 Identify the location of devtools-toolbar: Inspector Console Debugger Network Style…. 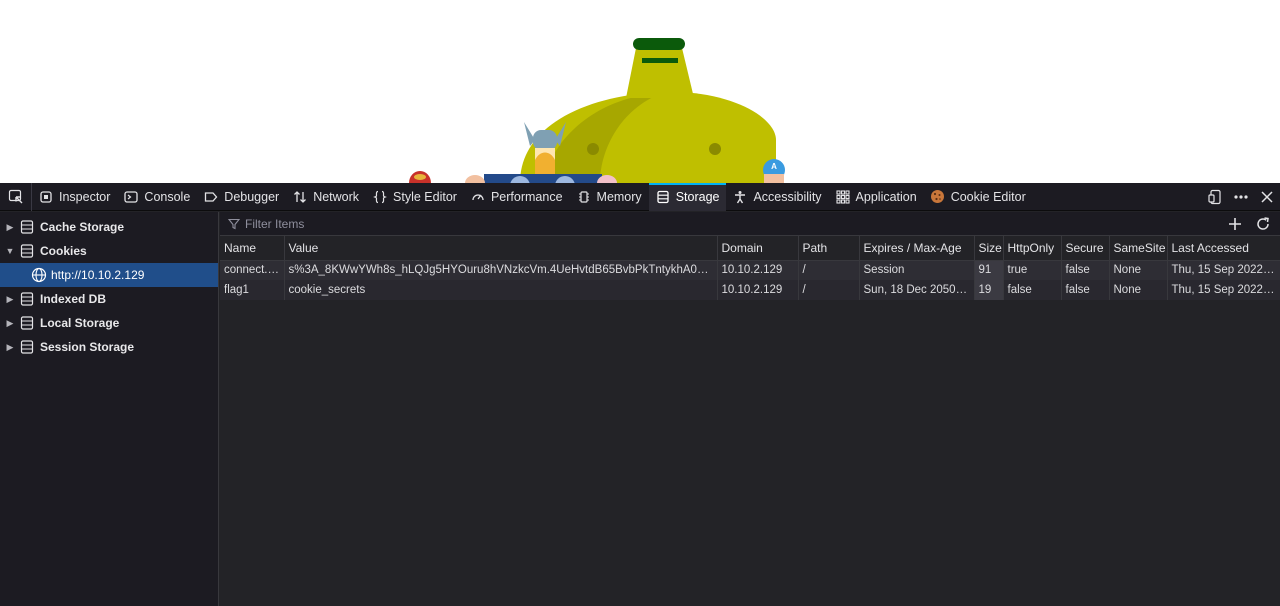
(640, 196).